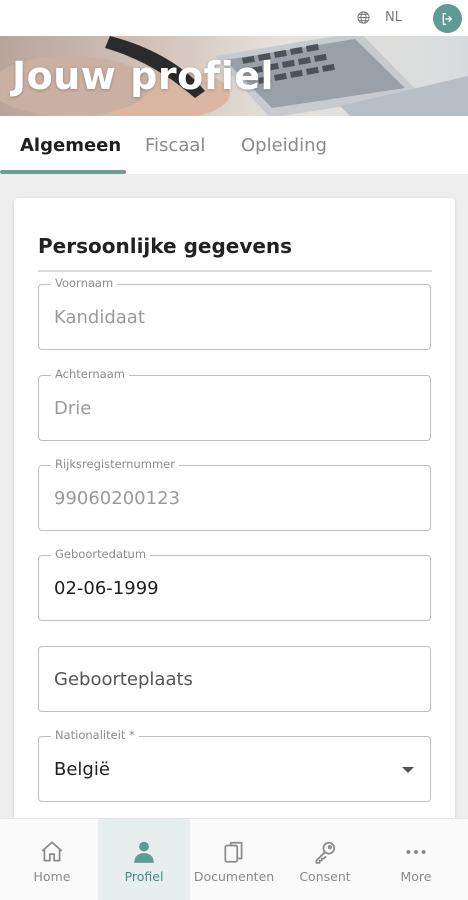  What do you see at coordinates (234, 18) in the screenshot?
I see `top-bar: NL` at bounding box center [234, 18].